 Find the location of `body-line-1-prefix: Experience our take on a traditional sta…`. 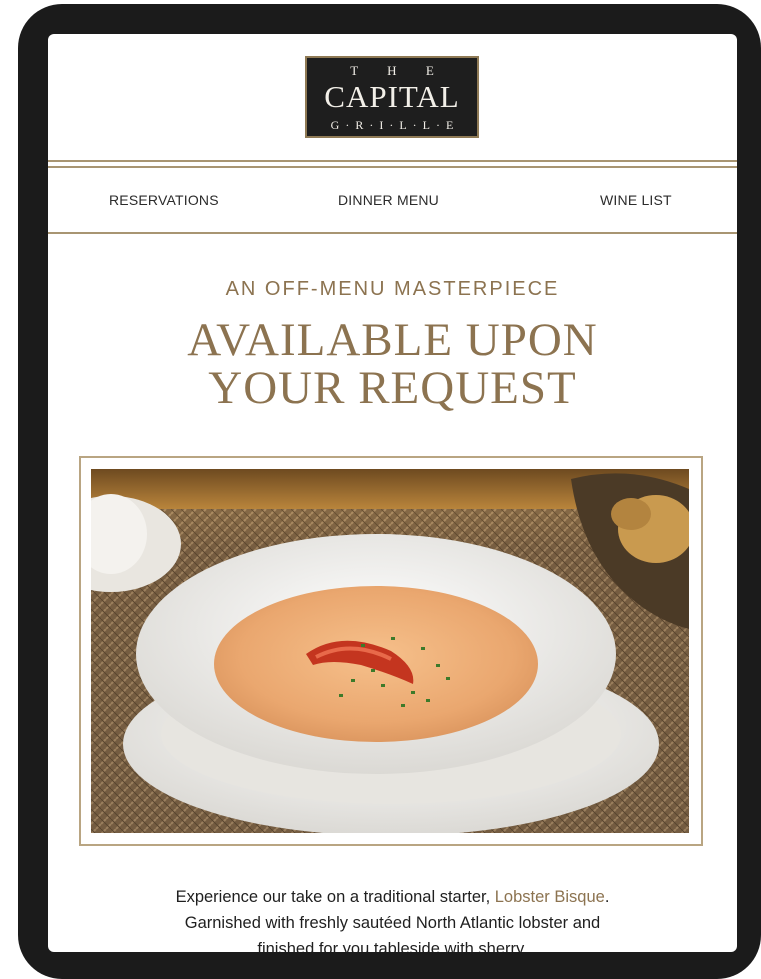

body-line-1-prefix: Experience our take on a traditional sta… is located at coordinates (335, 897).